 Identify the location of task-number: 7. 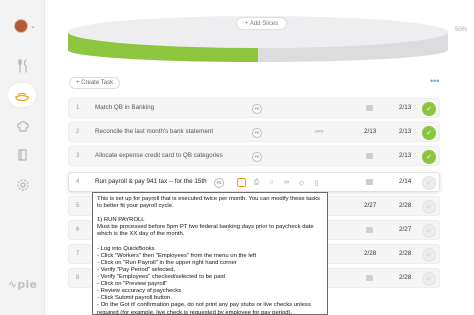
(78, 254).